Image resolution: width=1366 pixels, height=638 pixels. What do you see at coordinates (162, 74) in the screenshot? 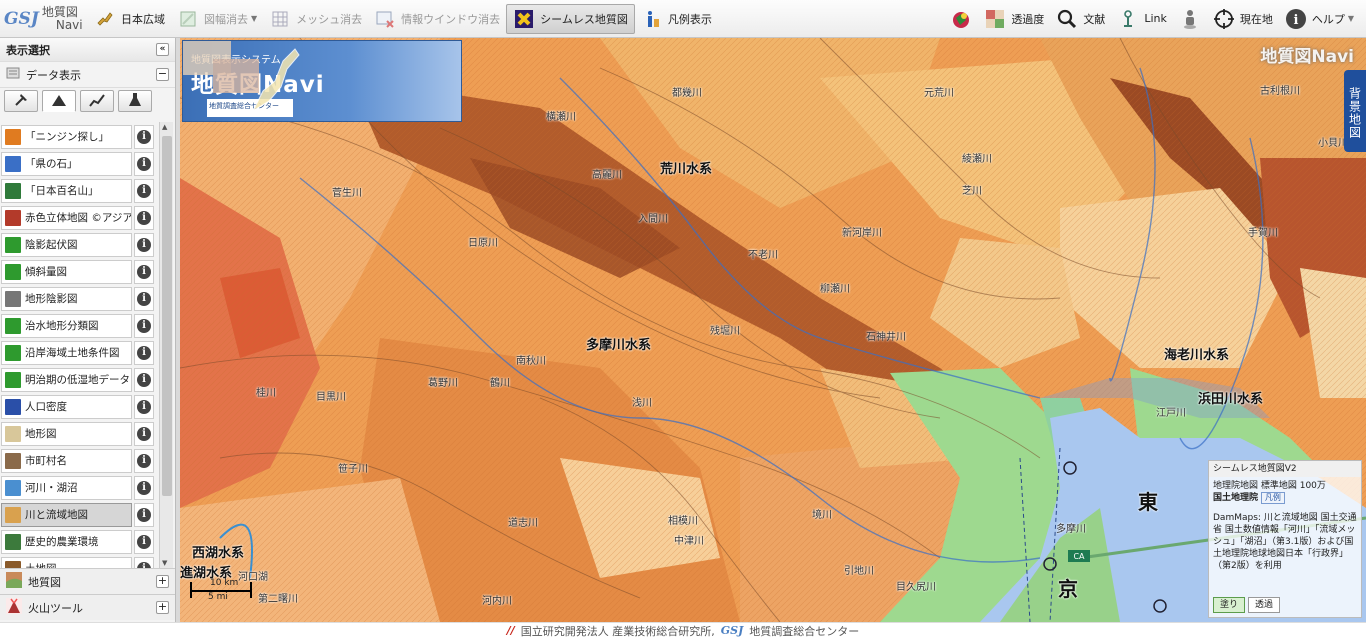
I see `collapse-section-button: −` at bounding box center [162, 74].